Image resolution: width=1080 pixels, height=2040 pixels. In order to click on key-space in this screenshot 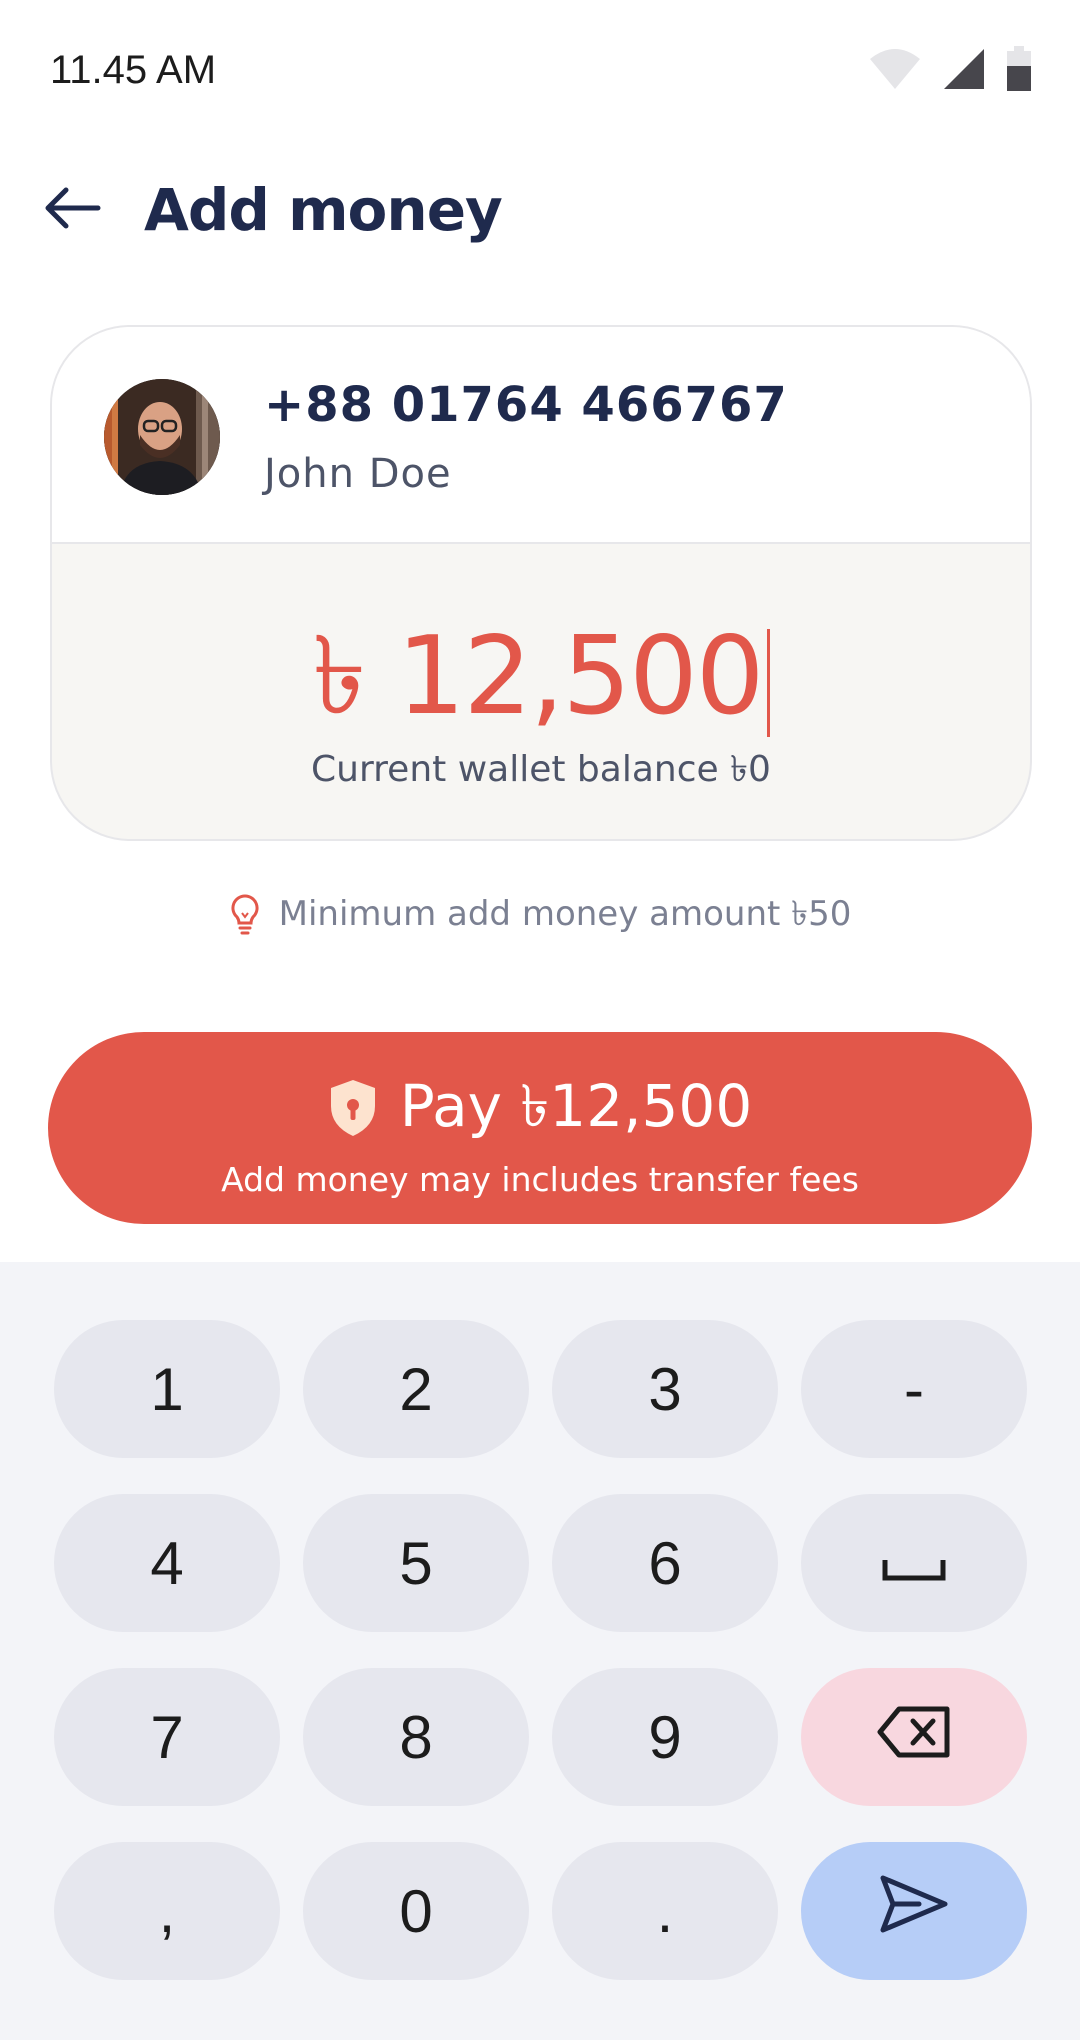, I will do `click(914, 1563)`.